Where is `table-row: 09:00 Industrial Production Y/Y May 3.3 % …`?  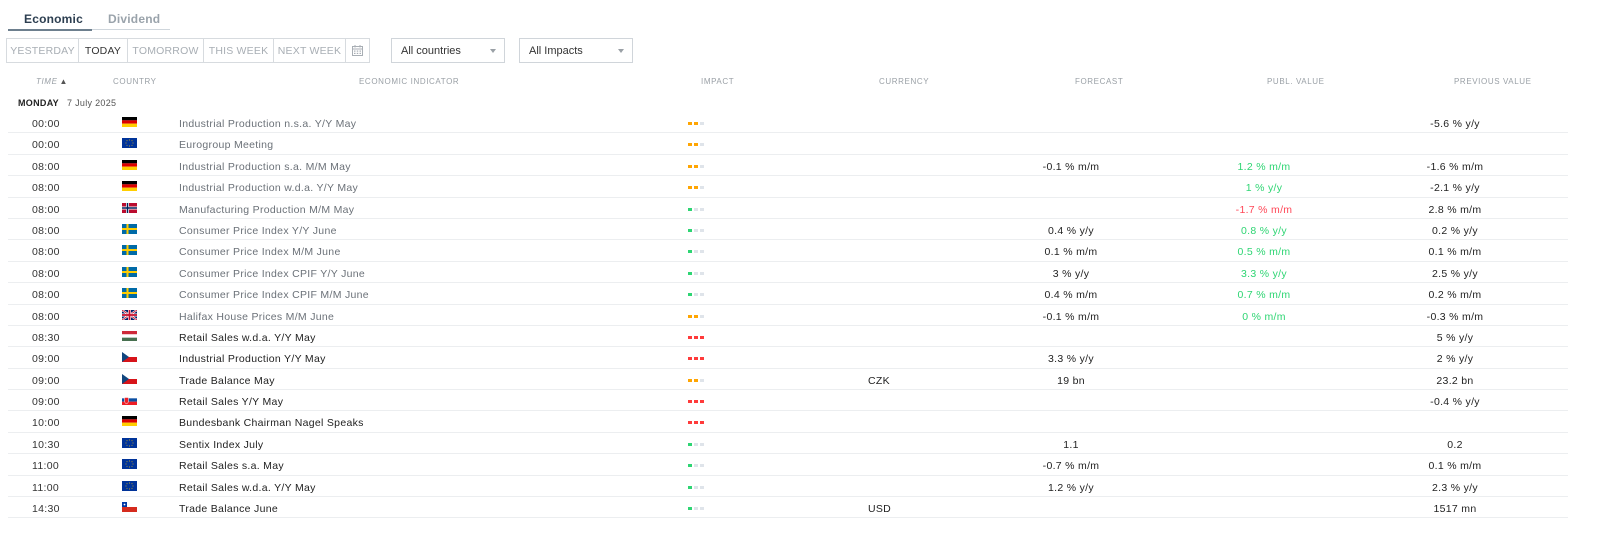 table-row: 09:00 Industrial Production Y/Y May 3.3 % … is located at coordinates (788, 358).